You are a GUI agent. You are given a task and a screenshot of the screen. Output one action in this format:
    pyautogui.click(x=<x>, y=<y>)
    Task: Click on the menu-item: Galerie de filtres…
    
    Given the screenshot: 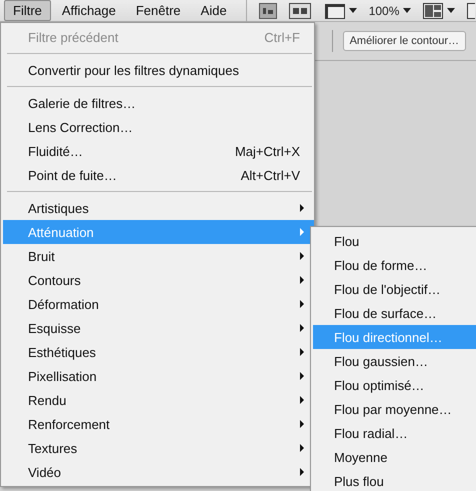 What is the action you would take?
    pyautogui.click(x=158, y=103)
    